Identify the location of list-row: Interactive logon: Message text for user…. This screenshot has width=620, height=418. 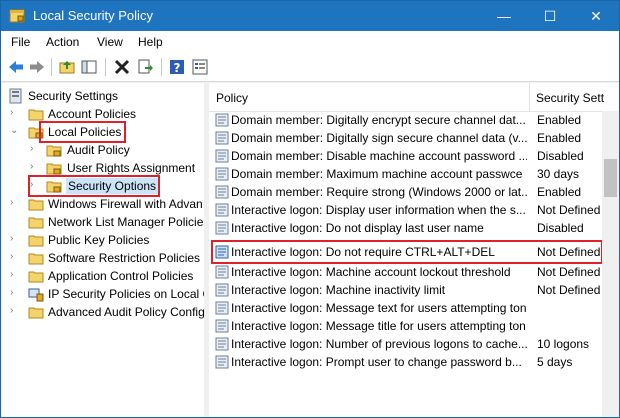
(405, 308).